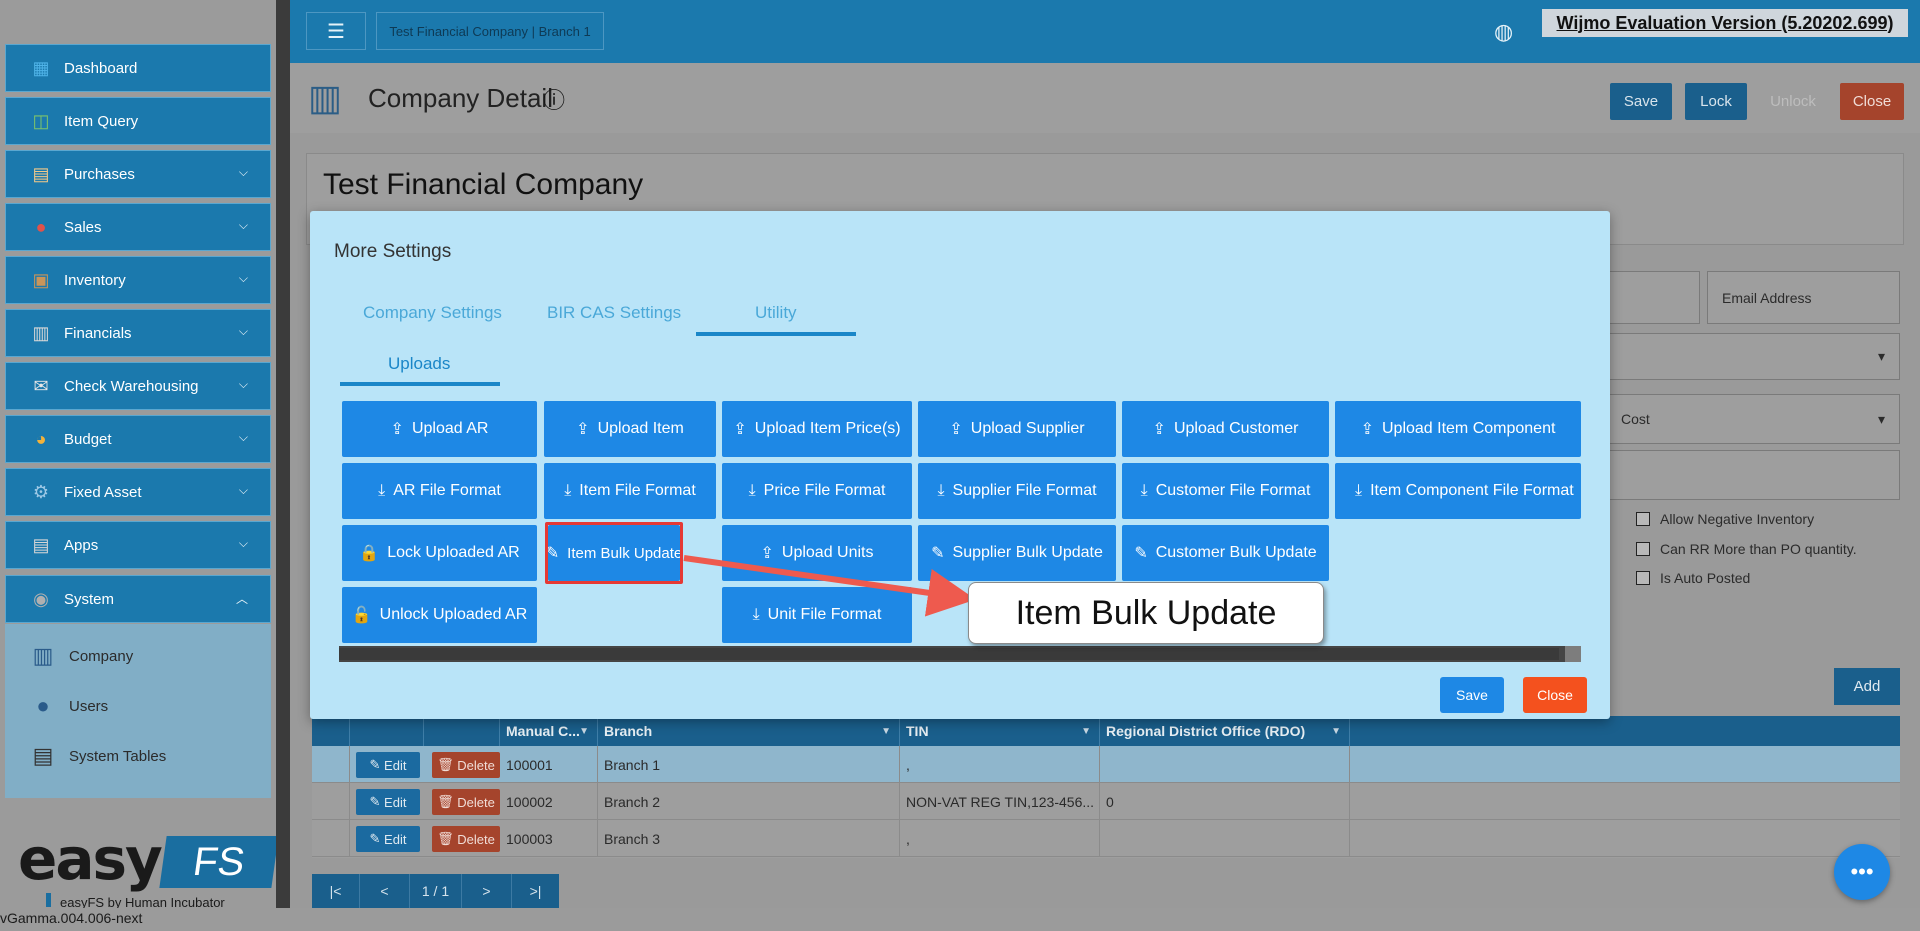  I want to click on dropdown-field: ▾, so click(1753, 356).